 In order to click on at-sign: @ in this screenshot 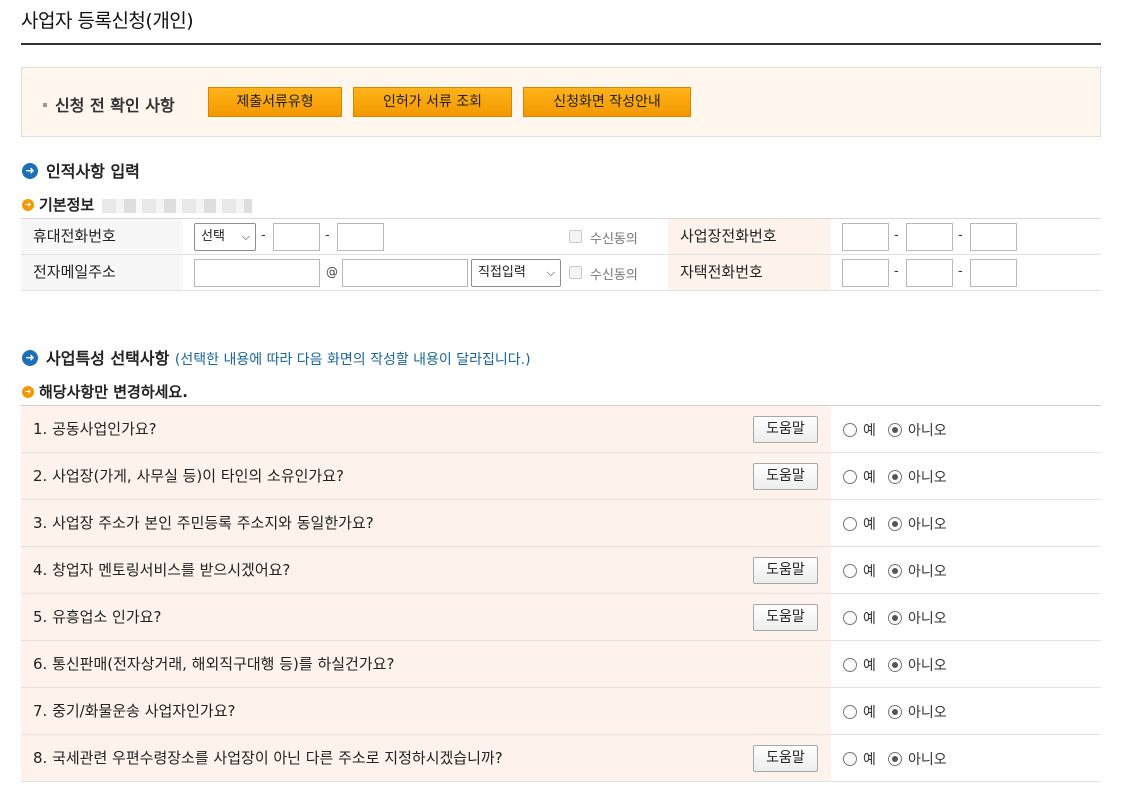, I will do `click(332, 272)`.